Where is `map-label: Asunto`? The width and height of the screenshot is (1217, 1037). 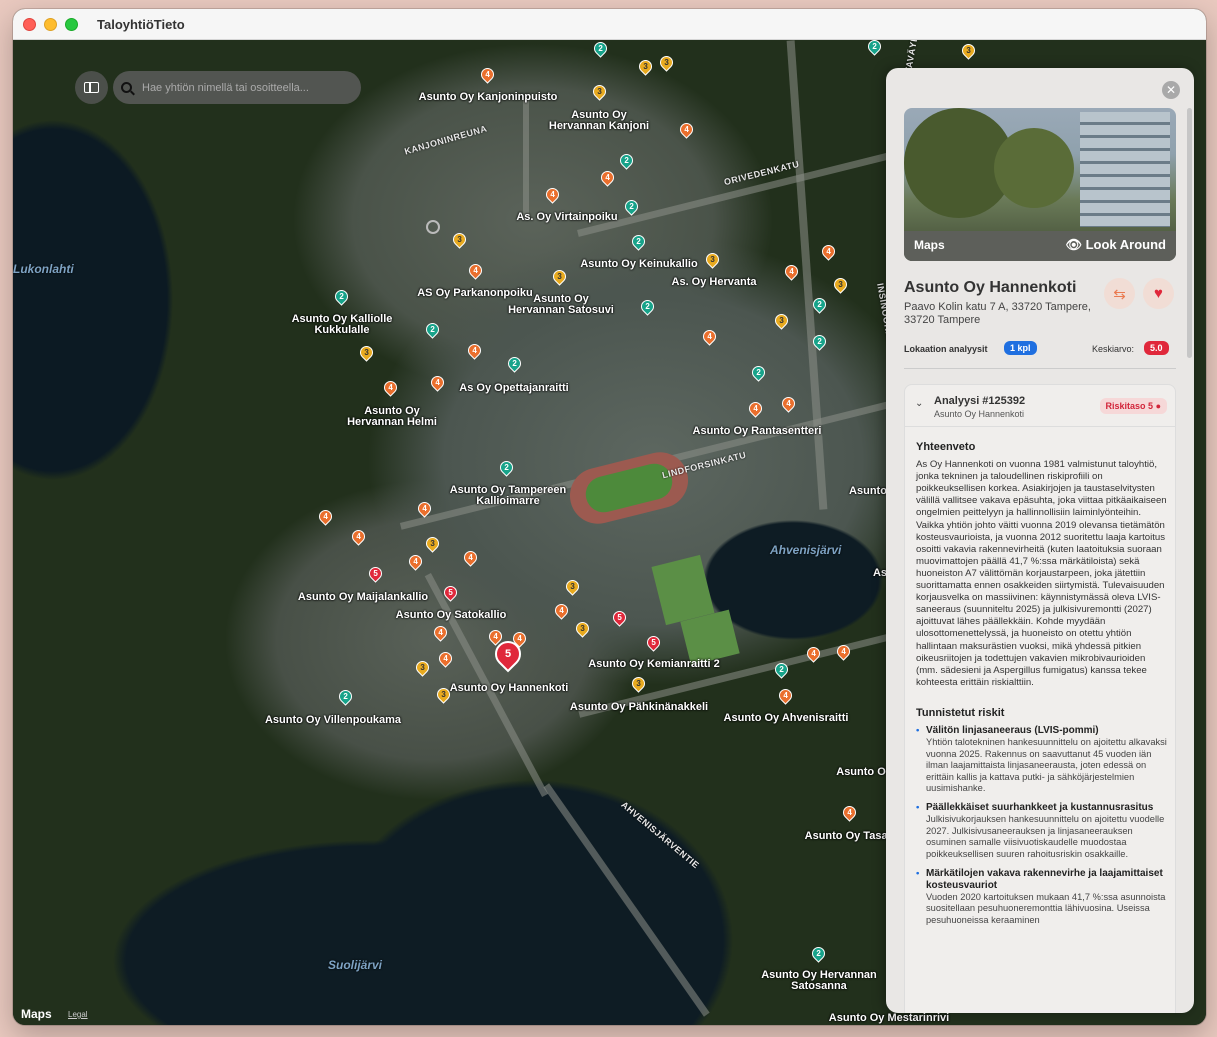 map-label: Asunto is located at coordinates (868, 491).